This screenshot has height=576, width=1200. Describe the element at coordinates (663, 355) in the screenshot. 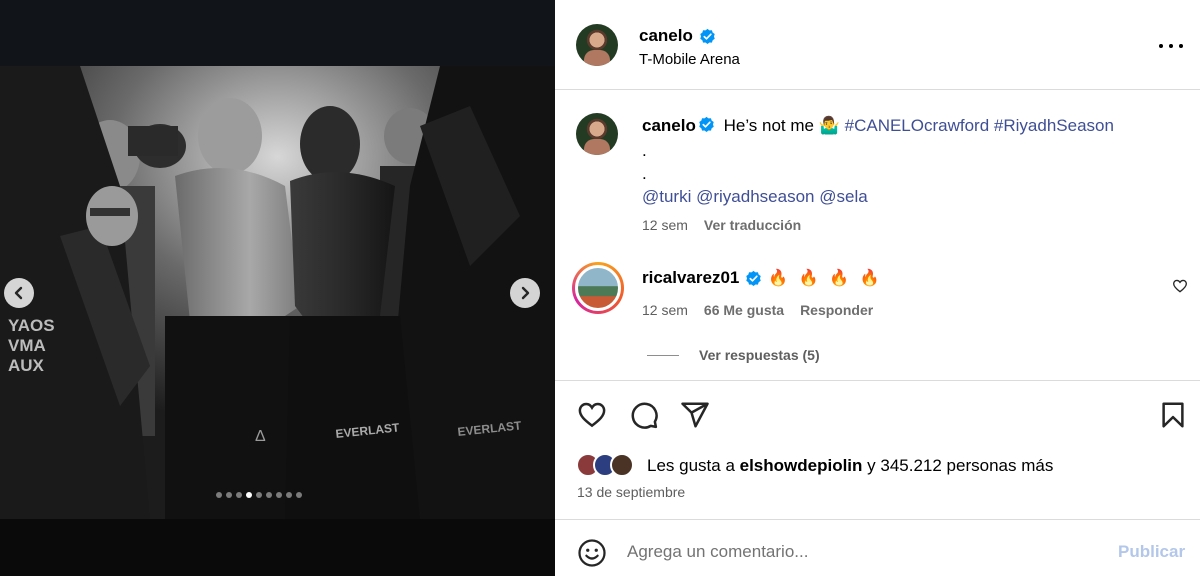

I see `replies-divider` at that location.